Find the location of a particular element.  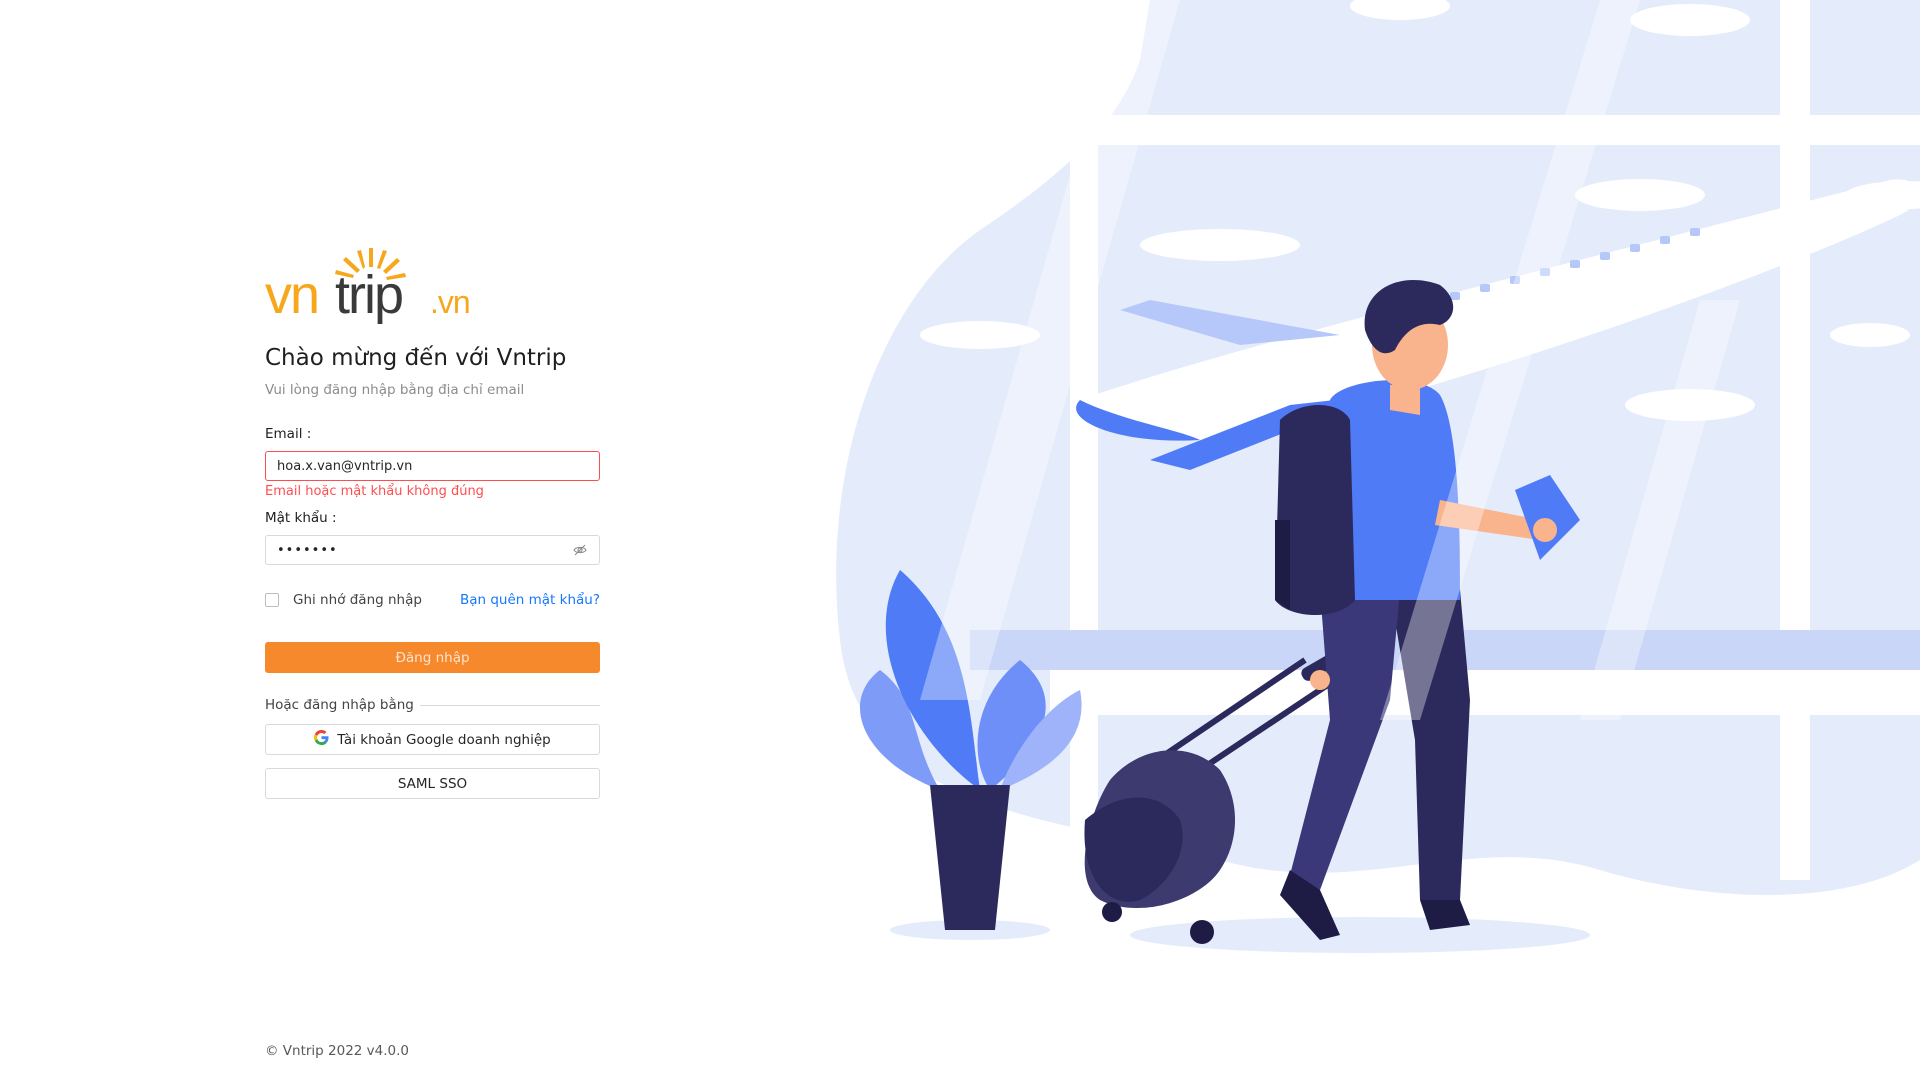

page-title: Chào mừng đến với Vntrip is located at coordinates (416, 358).